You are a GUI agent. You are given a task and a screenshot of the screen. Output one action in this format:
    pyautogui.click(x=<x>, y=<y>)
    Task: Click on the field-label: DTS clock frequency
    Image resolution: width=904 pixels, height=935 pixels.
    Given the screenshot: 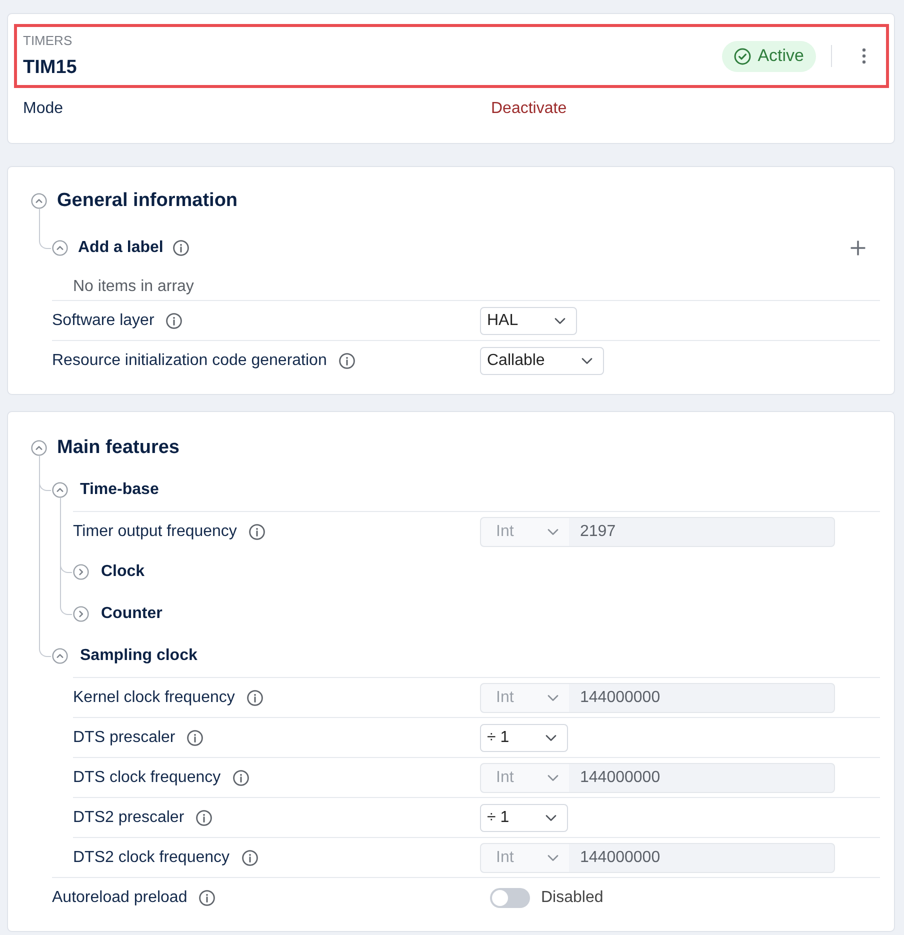 What is the action you would take?
    pyautogui.click(x=147, y=777)
    